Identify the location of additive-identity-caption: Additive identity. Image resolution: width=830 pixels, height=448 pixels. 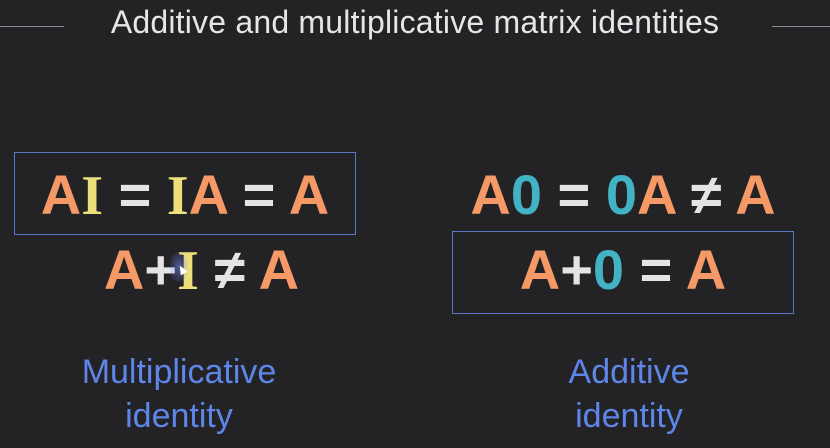
(629, 394).